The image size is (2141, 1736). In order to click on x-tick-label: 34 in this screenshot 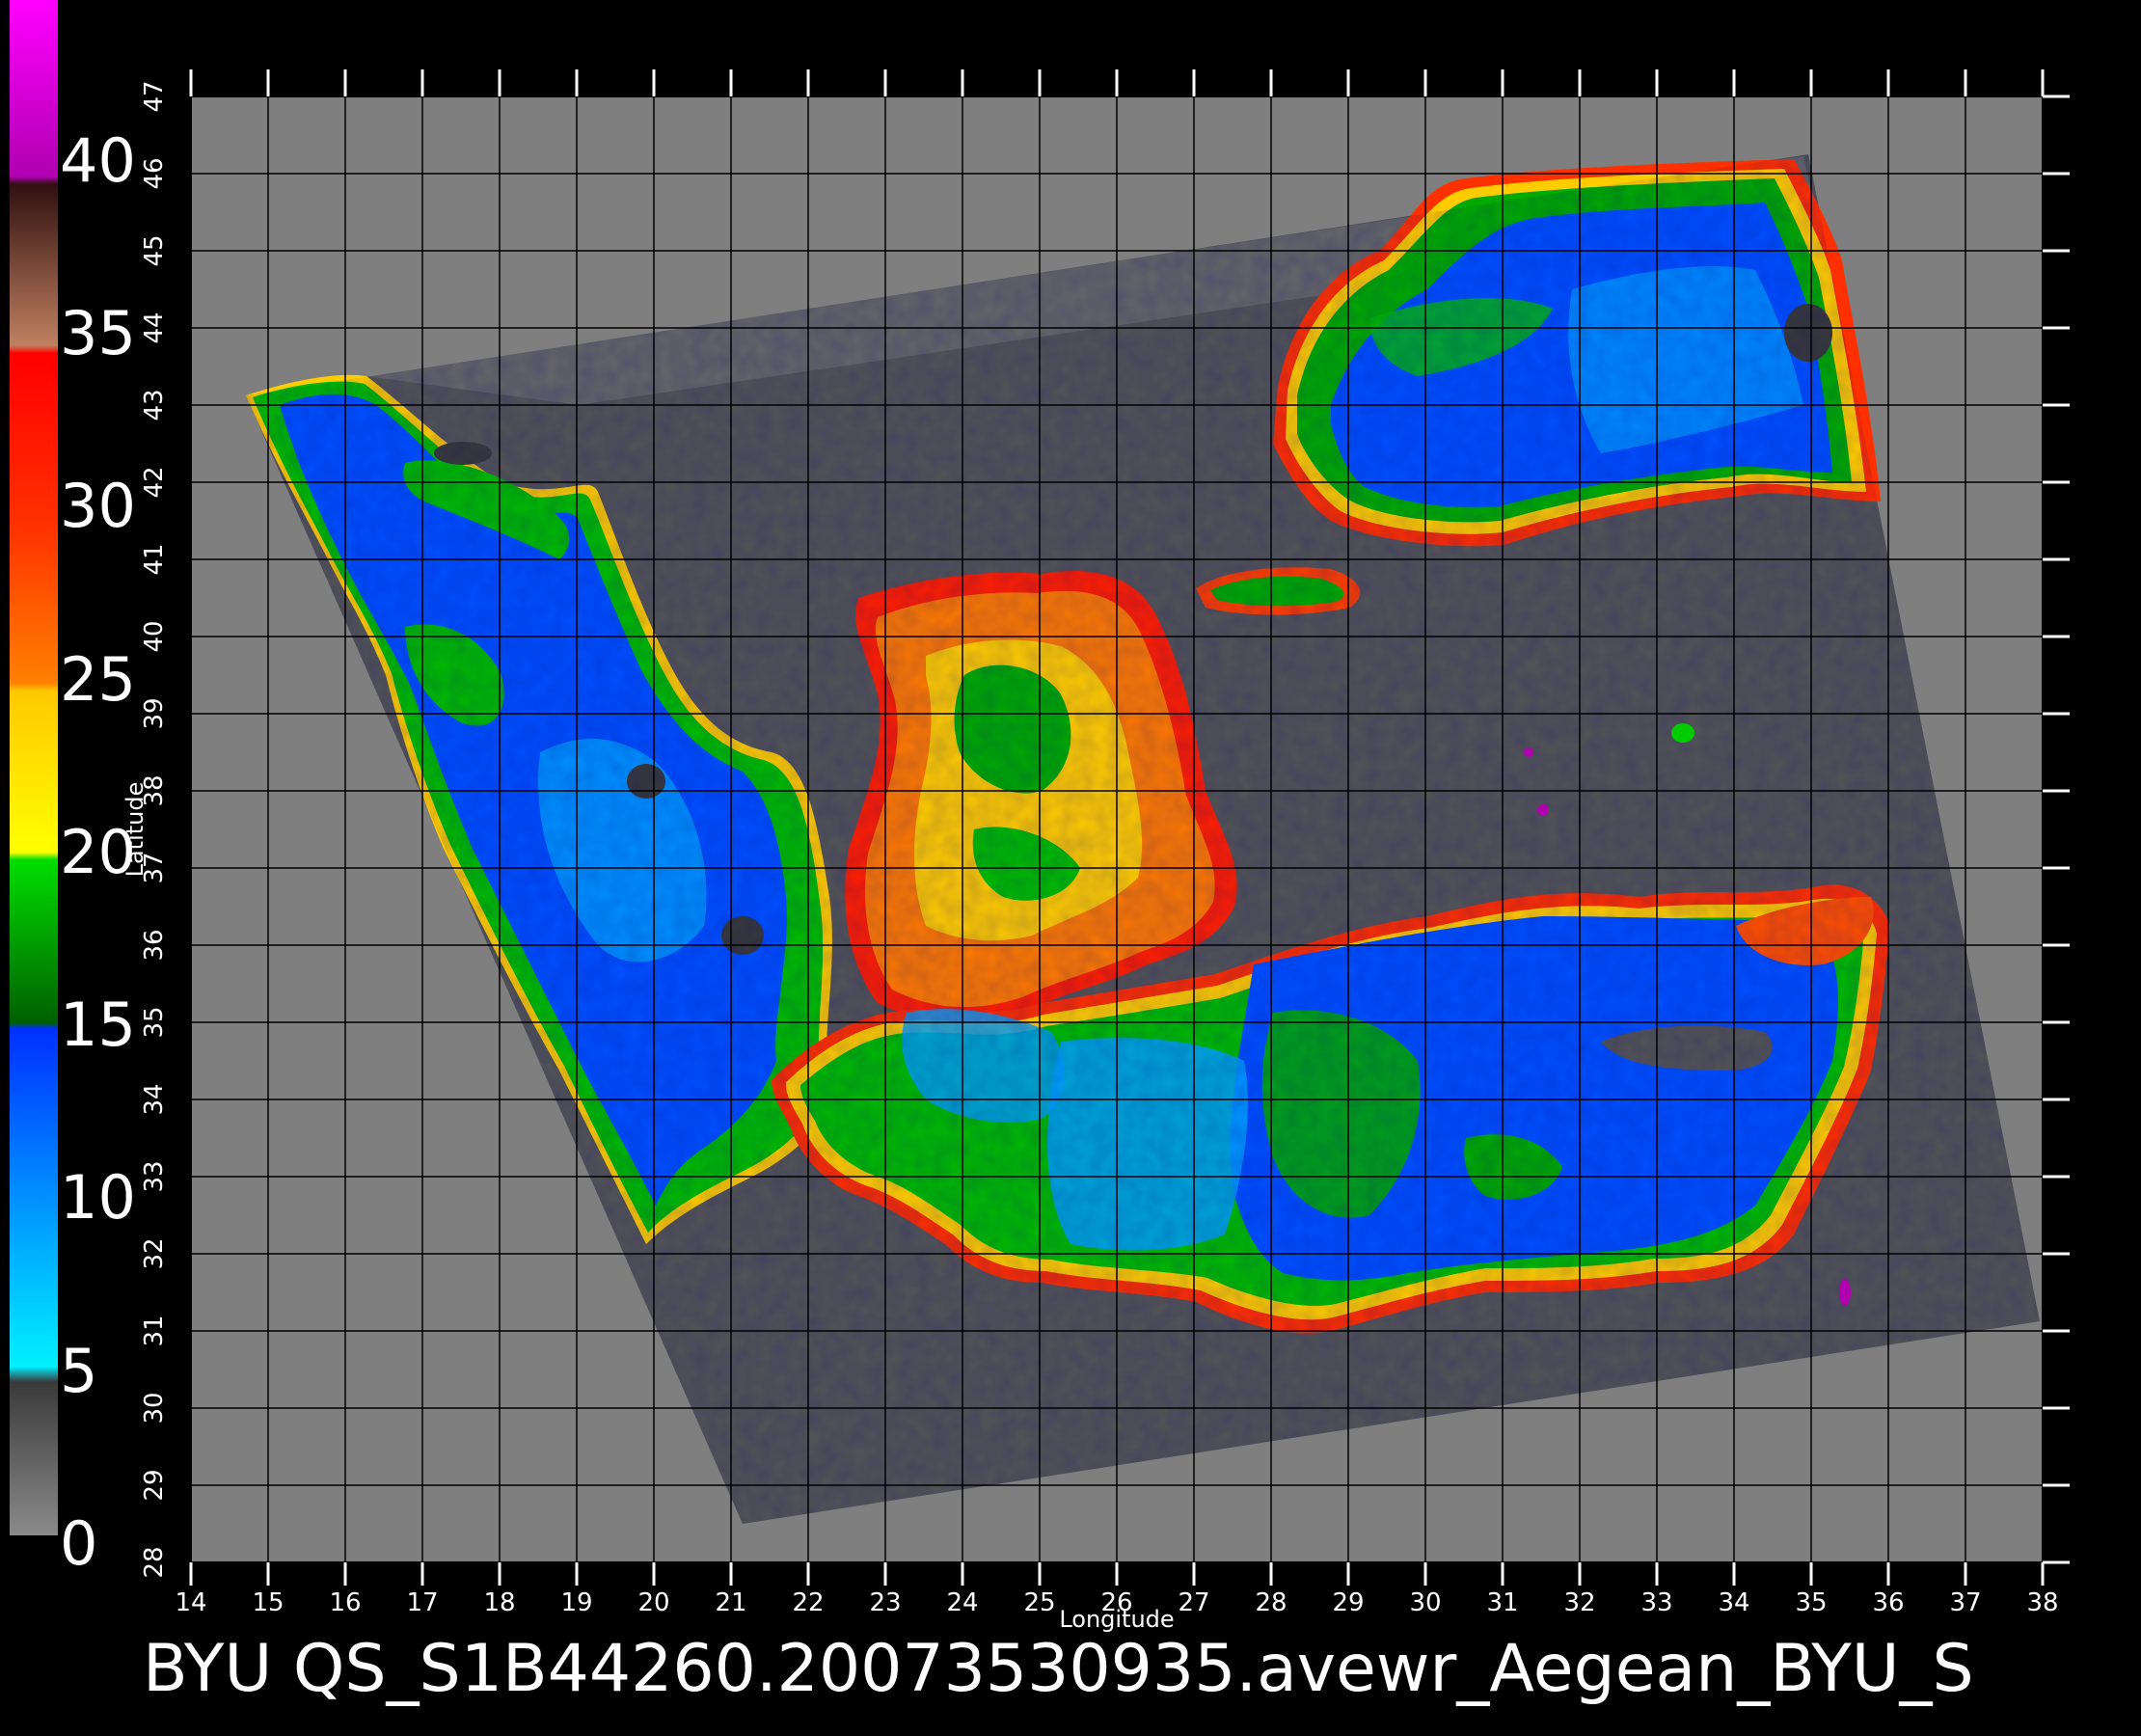, I will do `click(1734, 1602)`.